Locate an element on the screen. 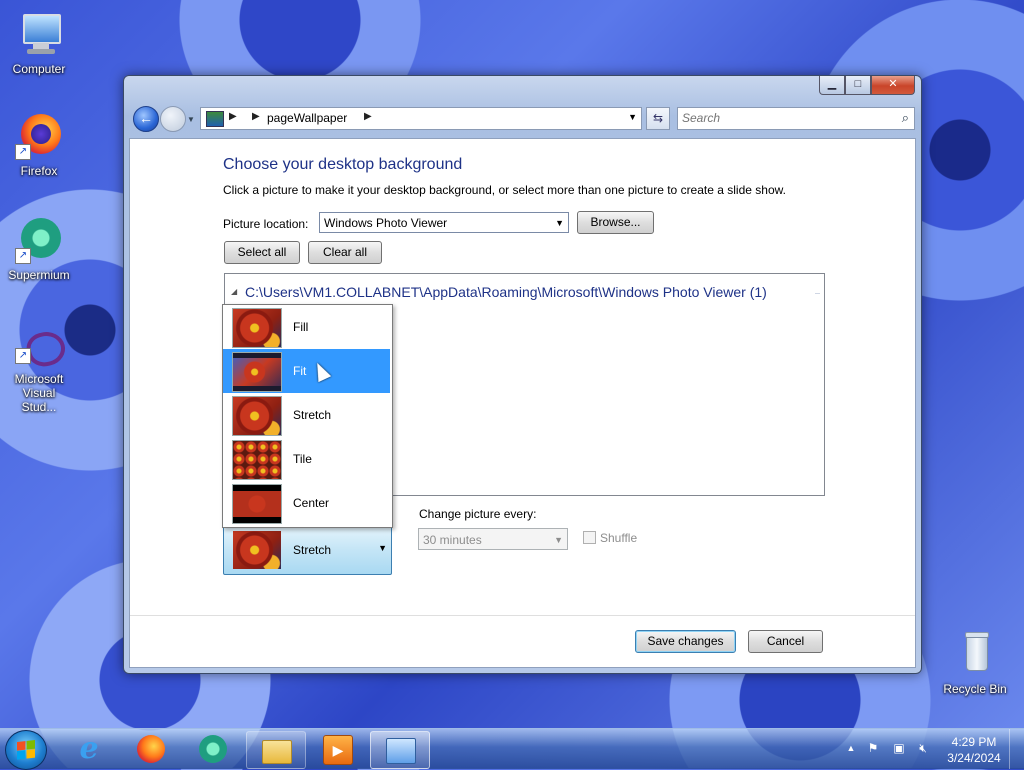 This screenshot has height=770, width=1024. shuffle-checkbox: Shuffle is located at coordinates (610, 538).